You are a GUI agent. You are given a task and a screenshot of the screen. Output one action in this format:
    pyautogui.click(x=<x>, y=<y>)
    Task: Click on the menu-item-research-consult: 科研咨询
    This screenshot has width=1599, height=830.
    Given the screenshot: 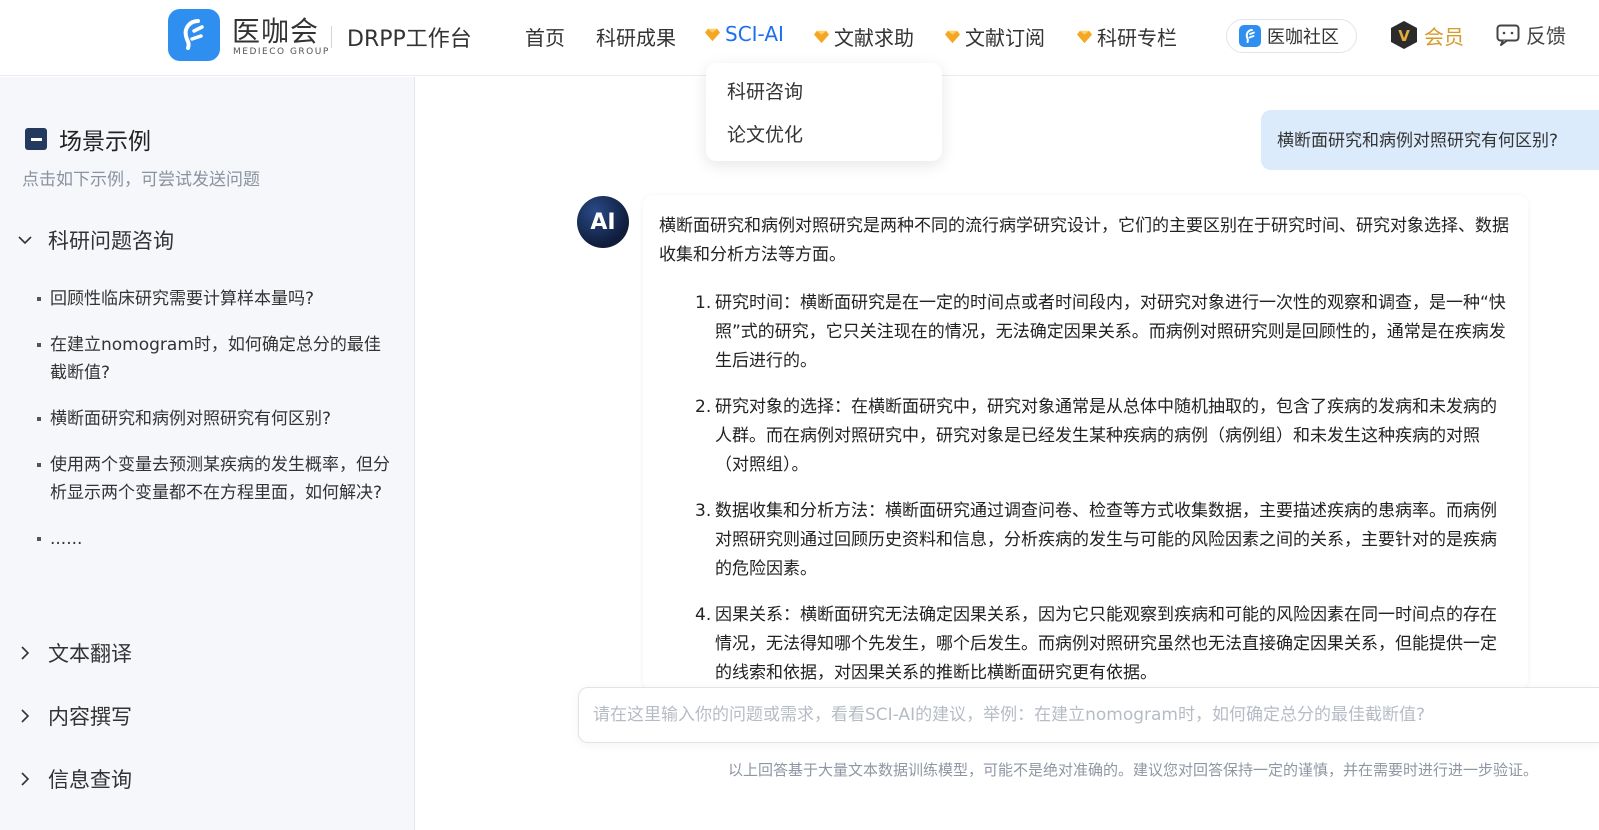 What is the action you would take?
    pyautogui.click(x=765, y=90)
    